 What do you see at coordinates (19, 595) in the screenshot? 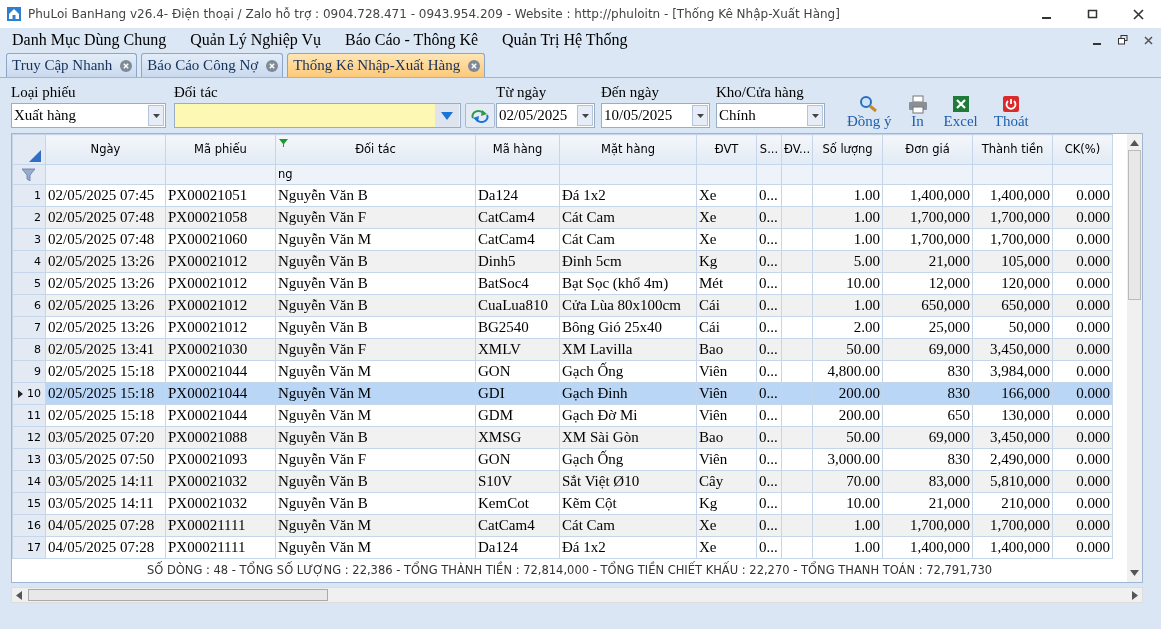
I see `scroll-left-icon` at bounding box center [19, 595].